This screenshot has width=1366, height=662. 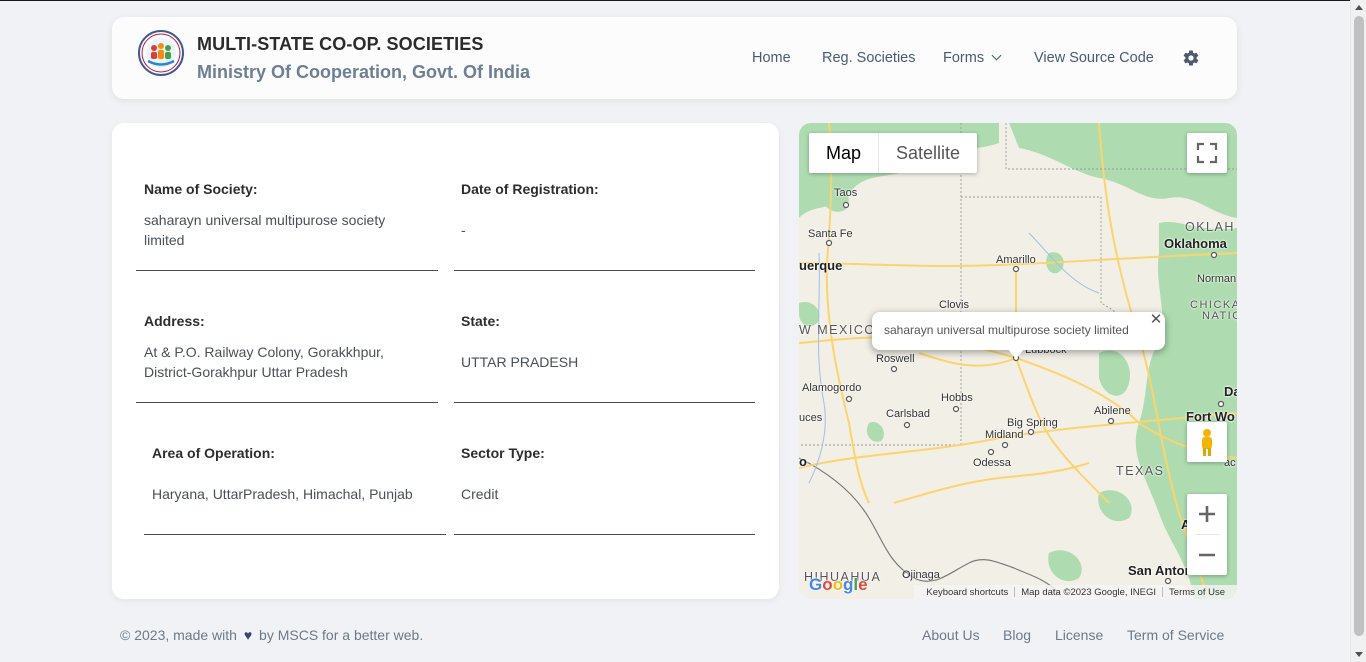 I want to click on keyboard-shortcuts-link: Keyboard shortcuts, so click(x=967, y=592).